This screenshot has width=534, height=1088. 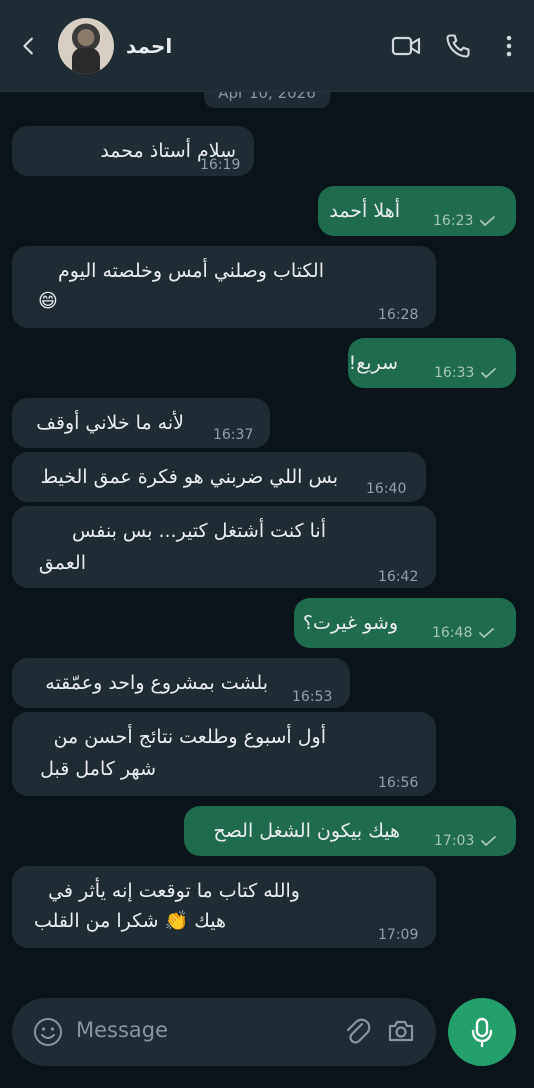 I want to click on message-time: 17:03, so click(x=466, y=841).